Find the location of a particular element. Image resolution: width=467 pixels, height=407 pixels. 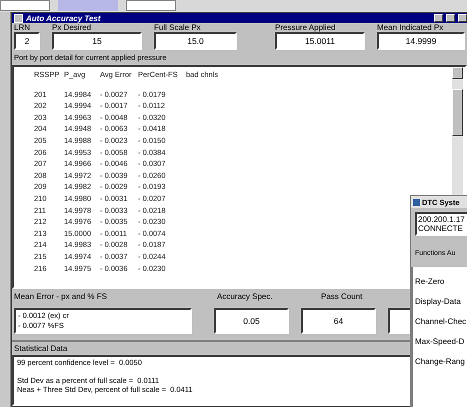

field-label: LRN is located at coordinates (22, 27).